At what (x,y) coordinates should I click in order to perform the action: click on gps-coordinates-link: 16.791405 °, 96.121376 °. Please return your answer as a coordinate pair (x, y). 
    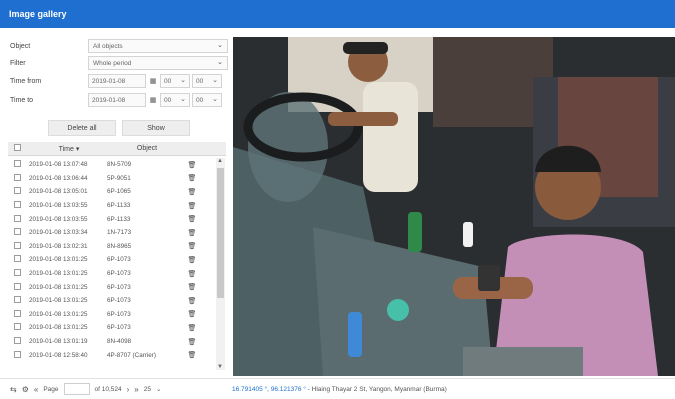
    Looking at the image, I should click on (269, 389).